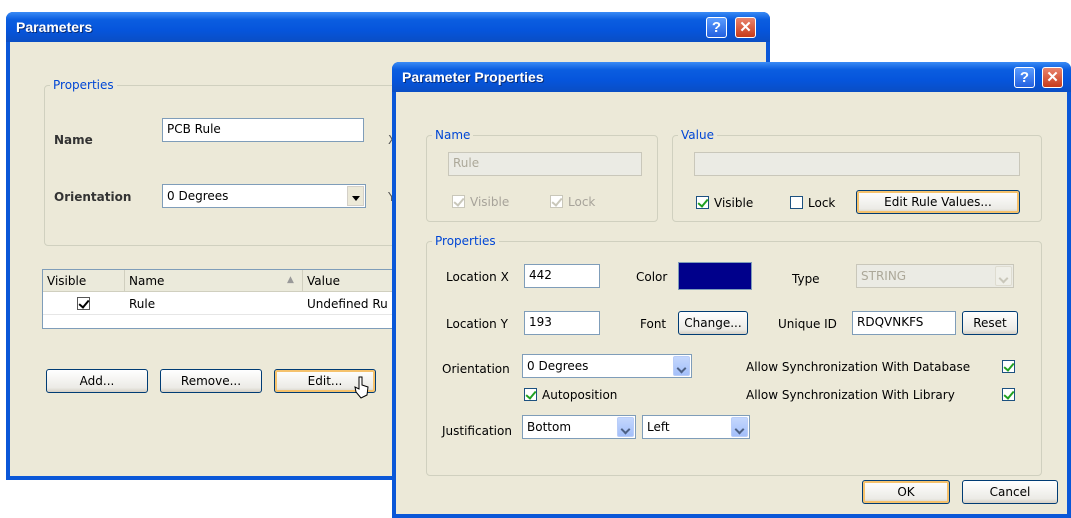 The image size is (1071, 518). I want to click on color-swatch, so click(715, 276).